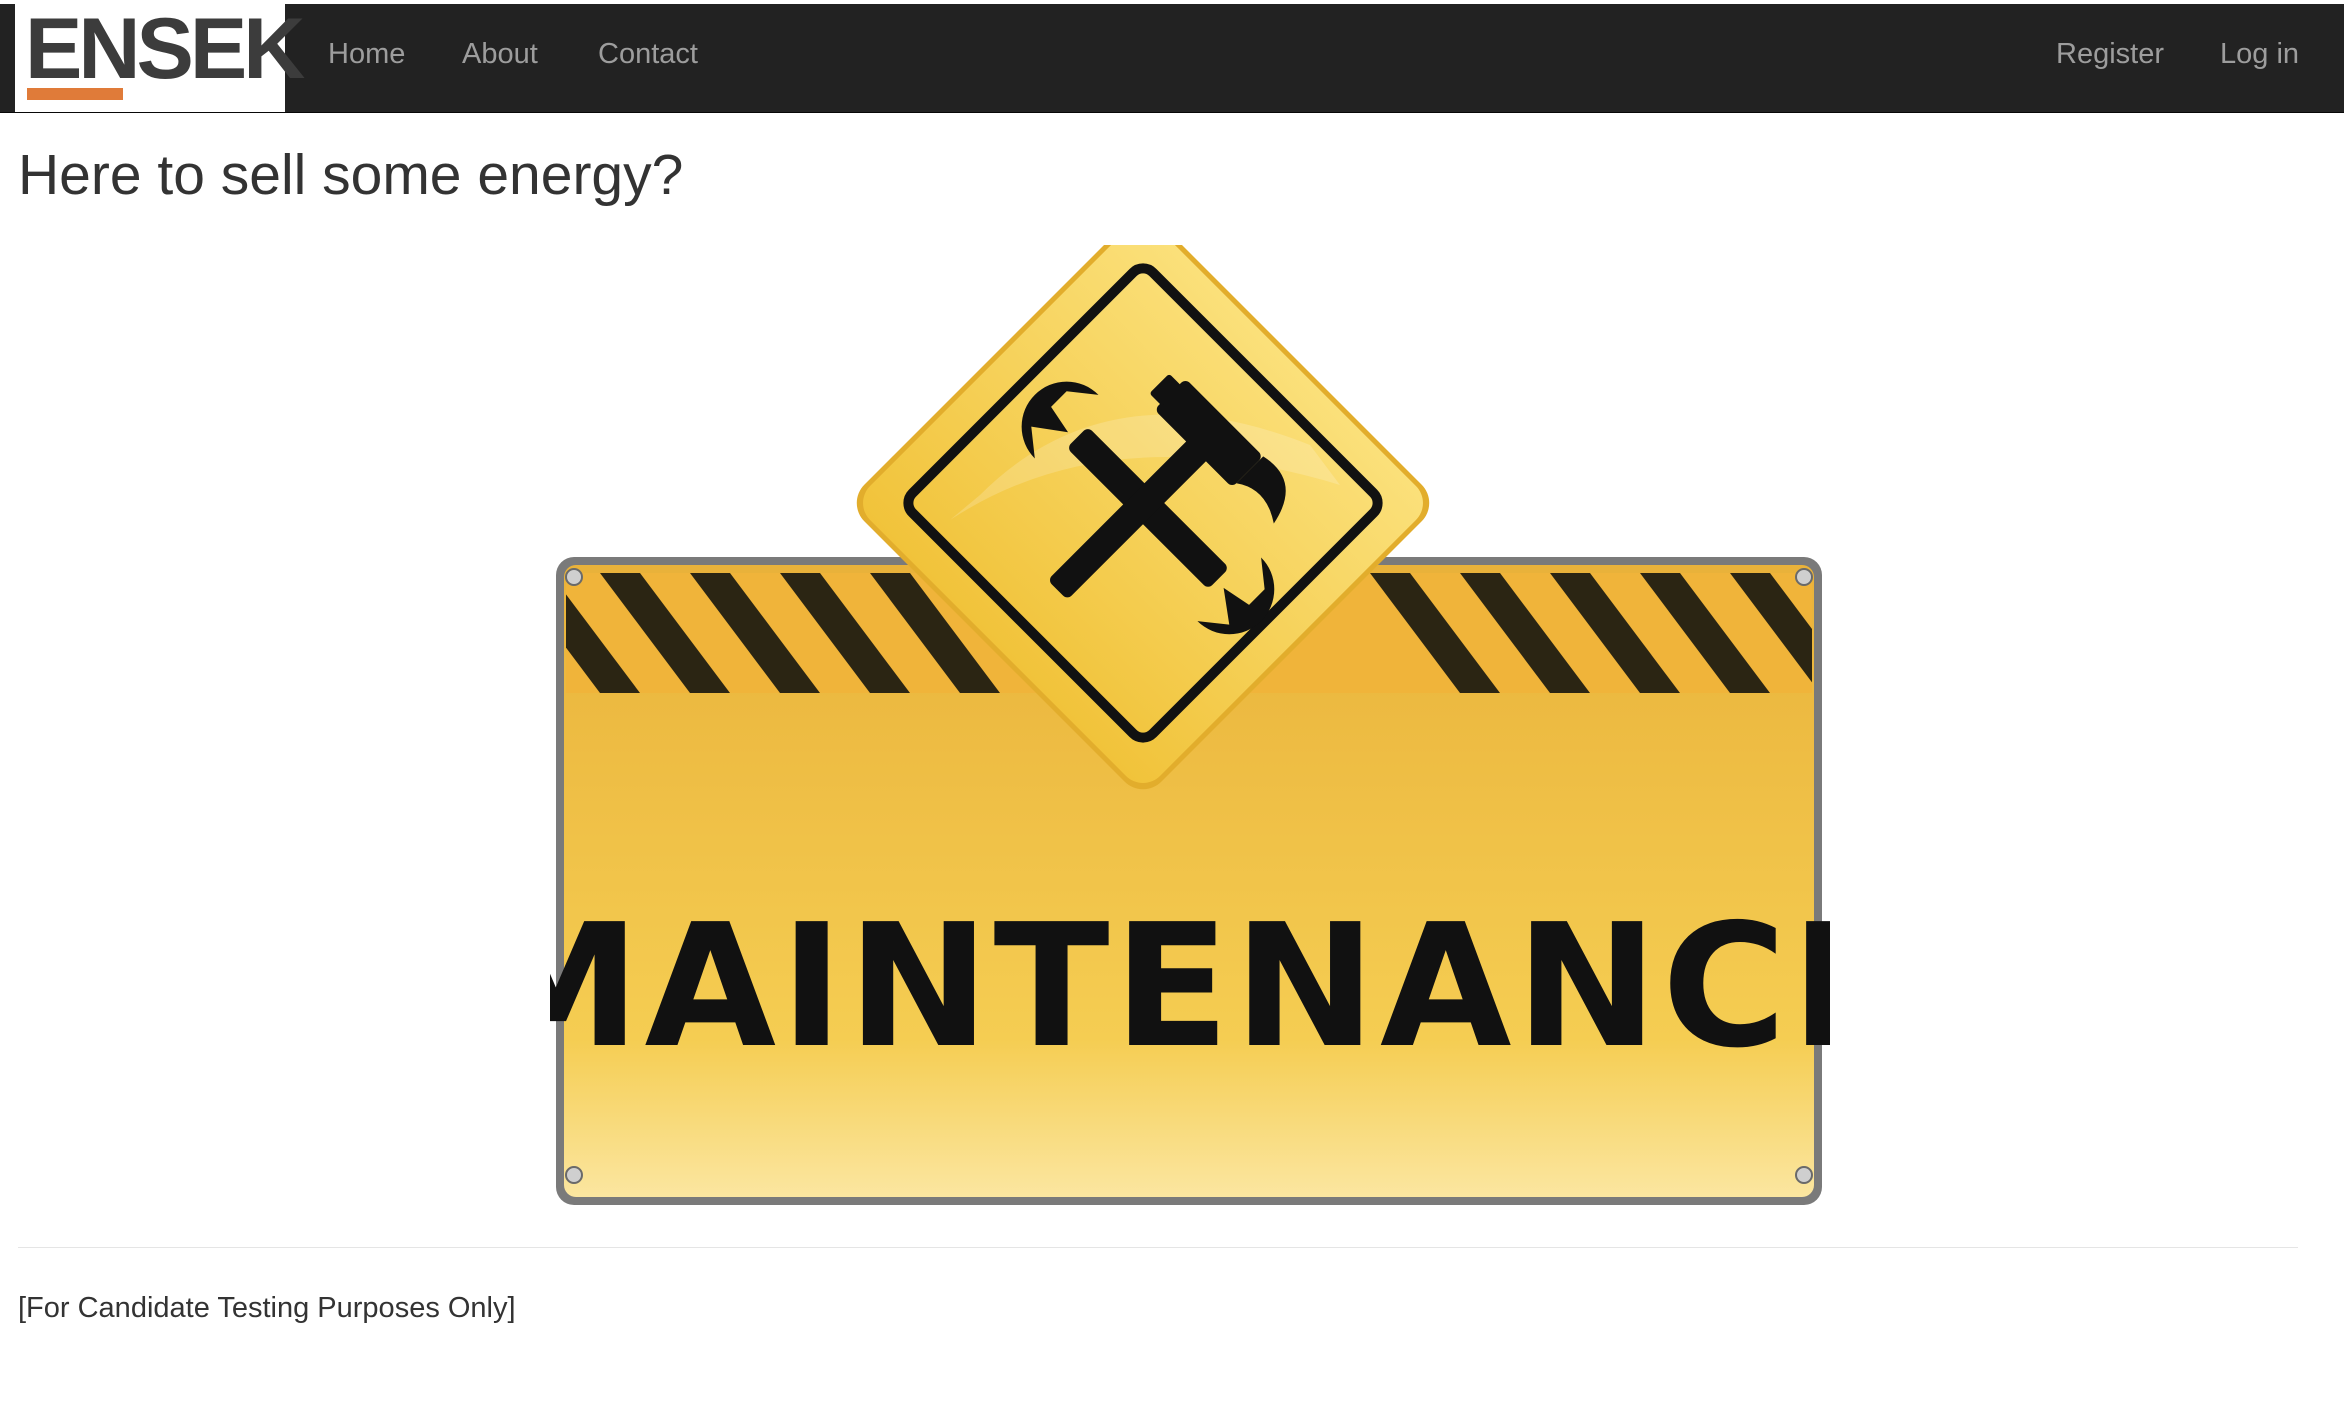  What do you see at coordinates (500, 54) in the screenshot?
I see `nav-about-link: About` at bounding box center [500, 54].